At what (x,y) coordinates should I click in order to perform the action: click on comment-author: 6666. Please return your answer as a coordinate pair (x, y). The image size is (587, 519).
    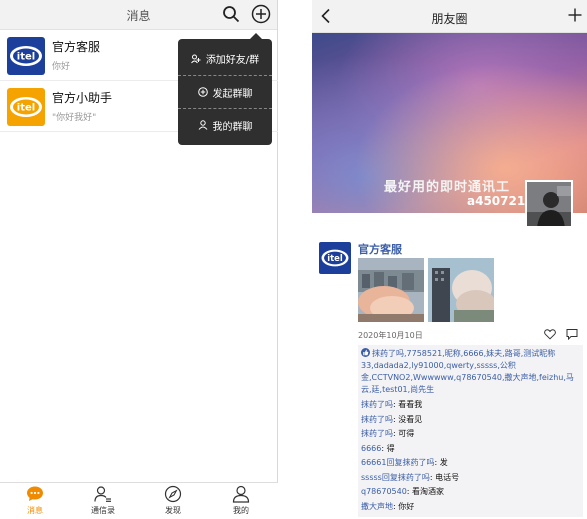
    Looking at the image, I should click on (371, 448).